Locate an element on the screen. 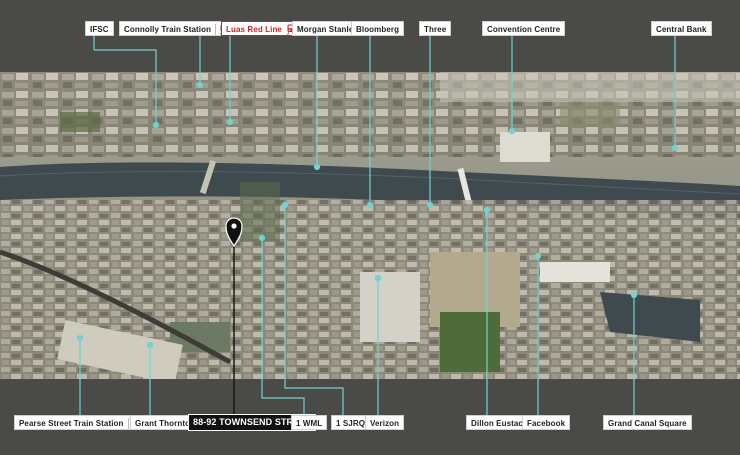 This screenshot has height=455, width=740. label-sjrq-text: 1 SJRQ is located at coordinates (351, 423).